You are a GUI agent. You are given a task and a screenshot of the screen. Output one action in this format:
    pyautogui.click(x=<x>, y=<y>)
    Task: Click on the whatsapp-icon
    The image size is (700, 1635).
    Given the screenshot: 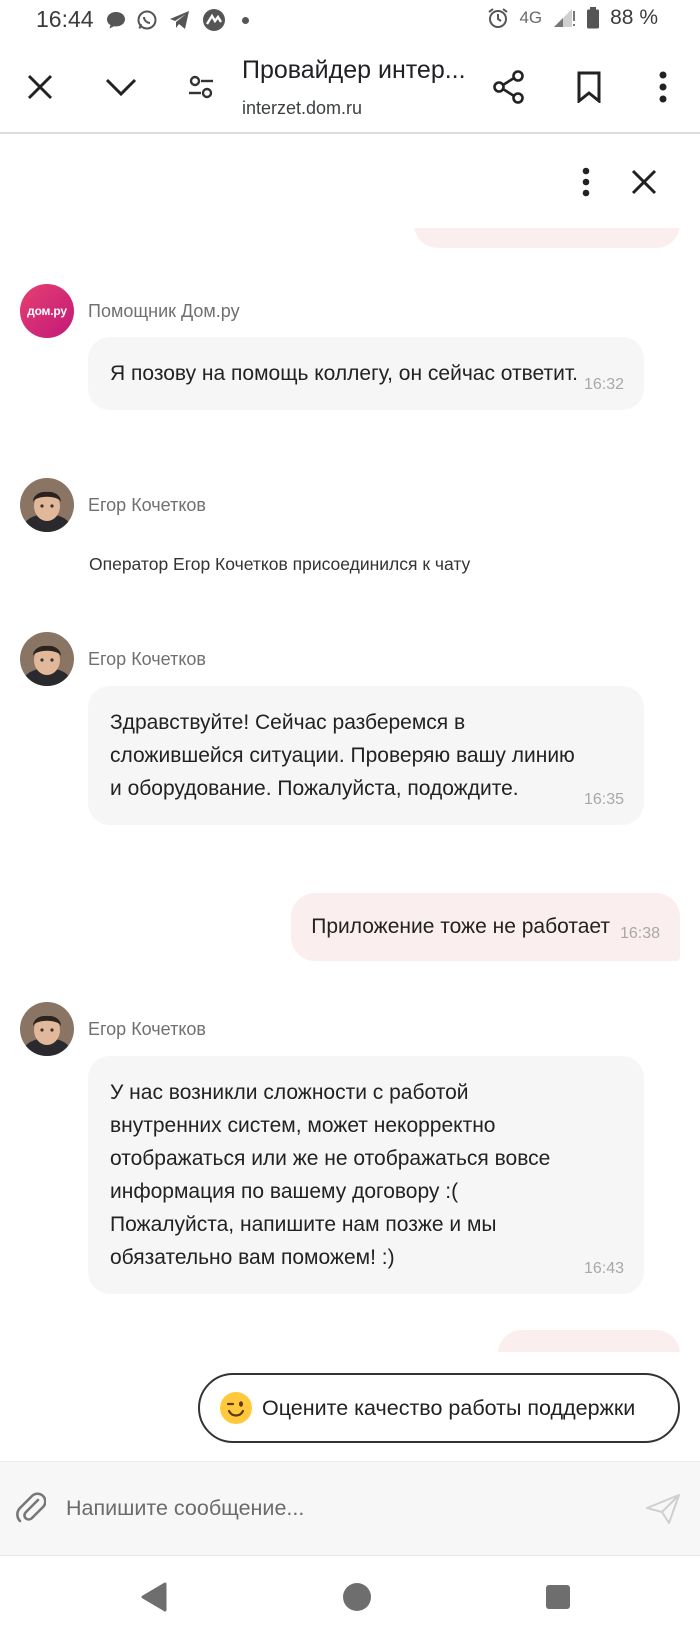 What is the action you would take?
    pyautogui.click(x=147, y=20)
    